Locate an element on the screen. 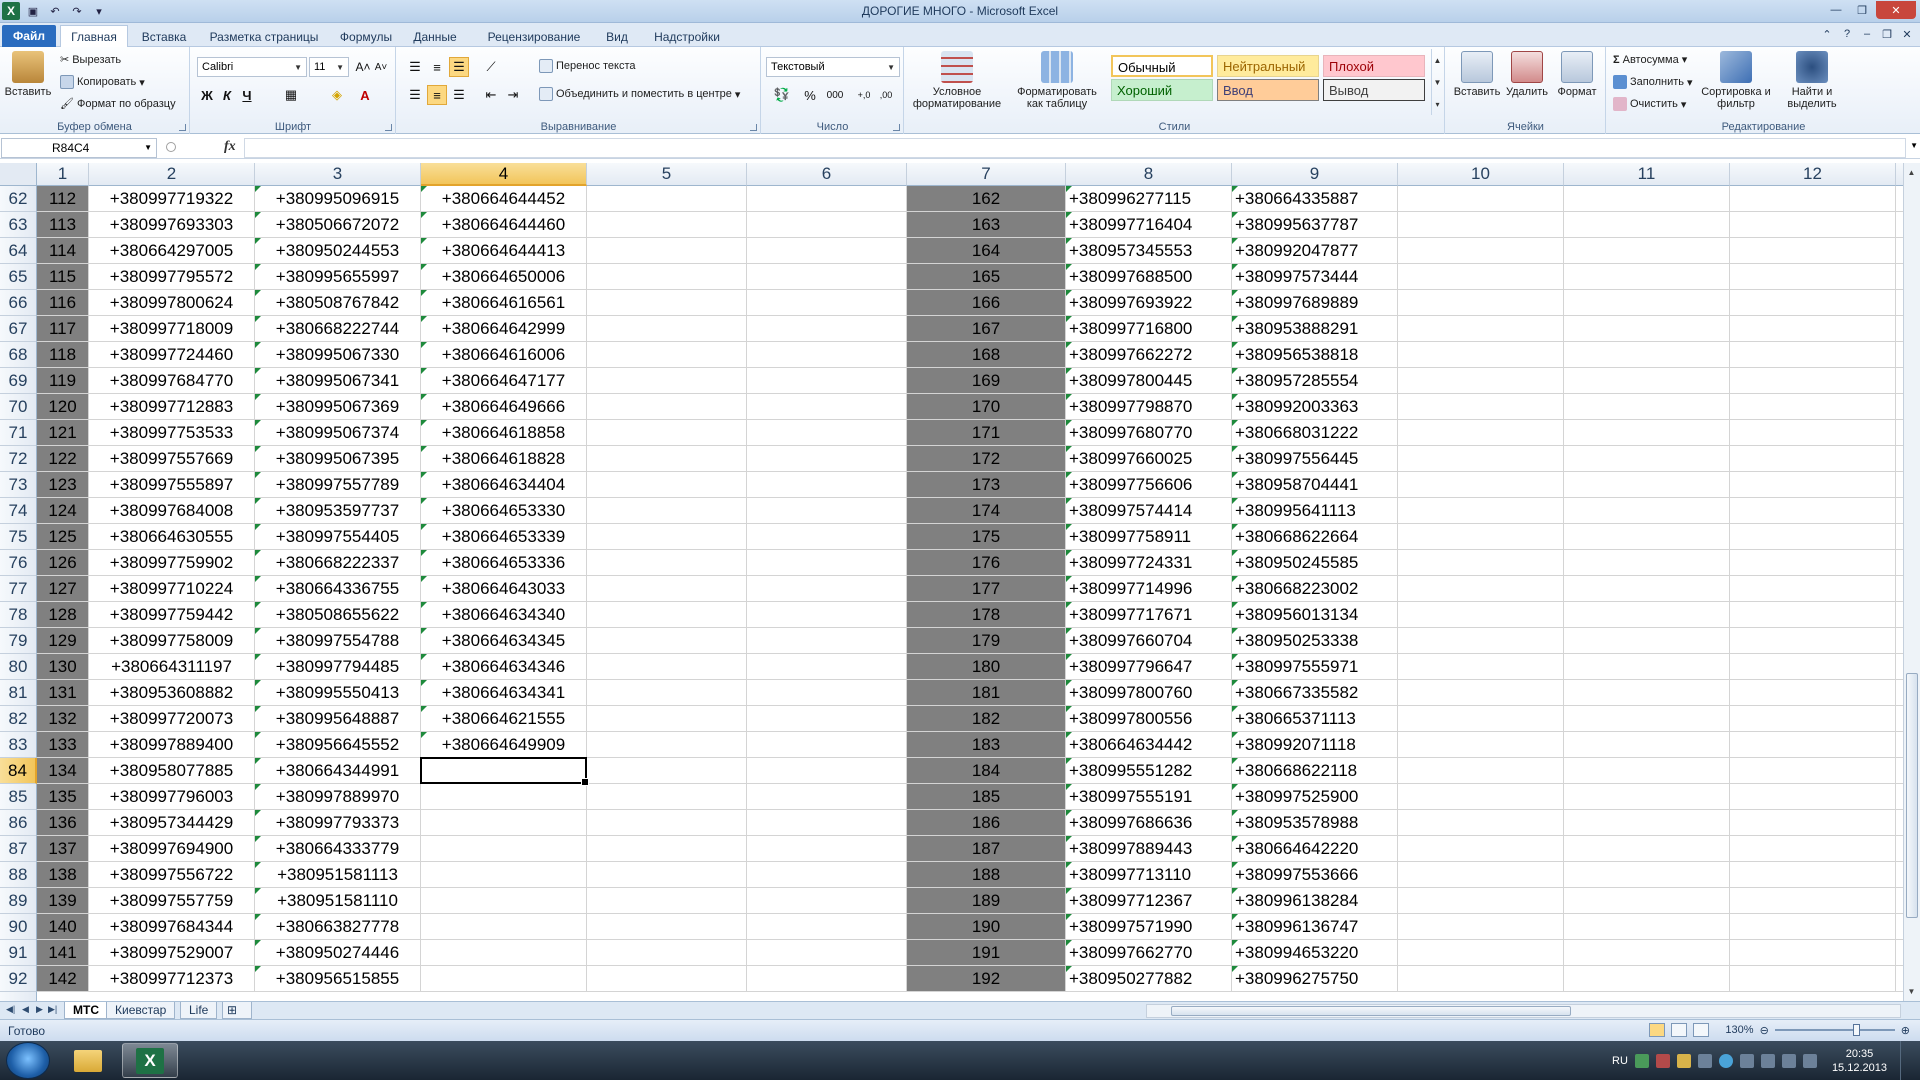 This screenshot has width=1920, height=1080. cell-r92-c10 is located at coordinates (1481, 979).